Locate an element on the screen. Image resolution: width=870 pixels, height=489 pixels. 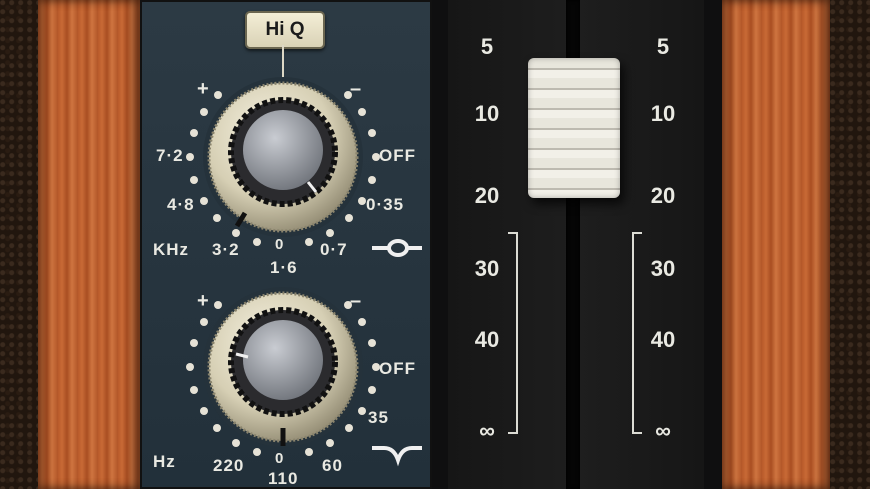
scale-right-5: 5 is located at coordinates (663, 46).